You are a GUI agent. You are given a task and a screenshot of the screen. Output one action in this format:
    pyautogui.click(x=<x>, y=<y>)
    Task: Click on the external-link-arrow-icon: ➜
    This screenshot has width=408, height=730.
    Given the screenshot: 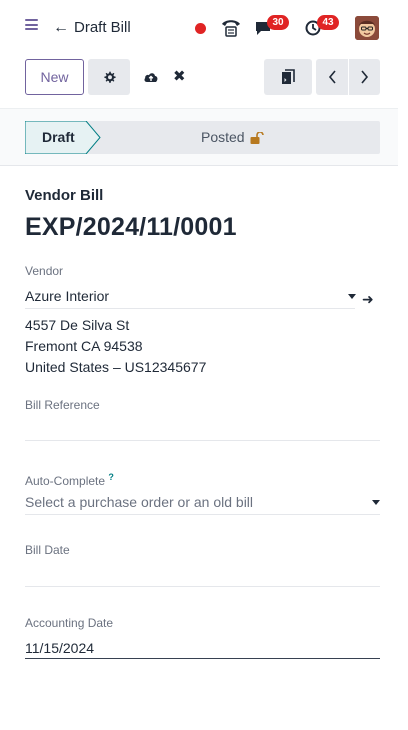 What is the action you would take?
    pyautogui.click(x=368, y=299)
    